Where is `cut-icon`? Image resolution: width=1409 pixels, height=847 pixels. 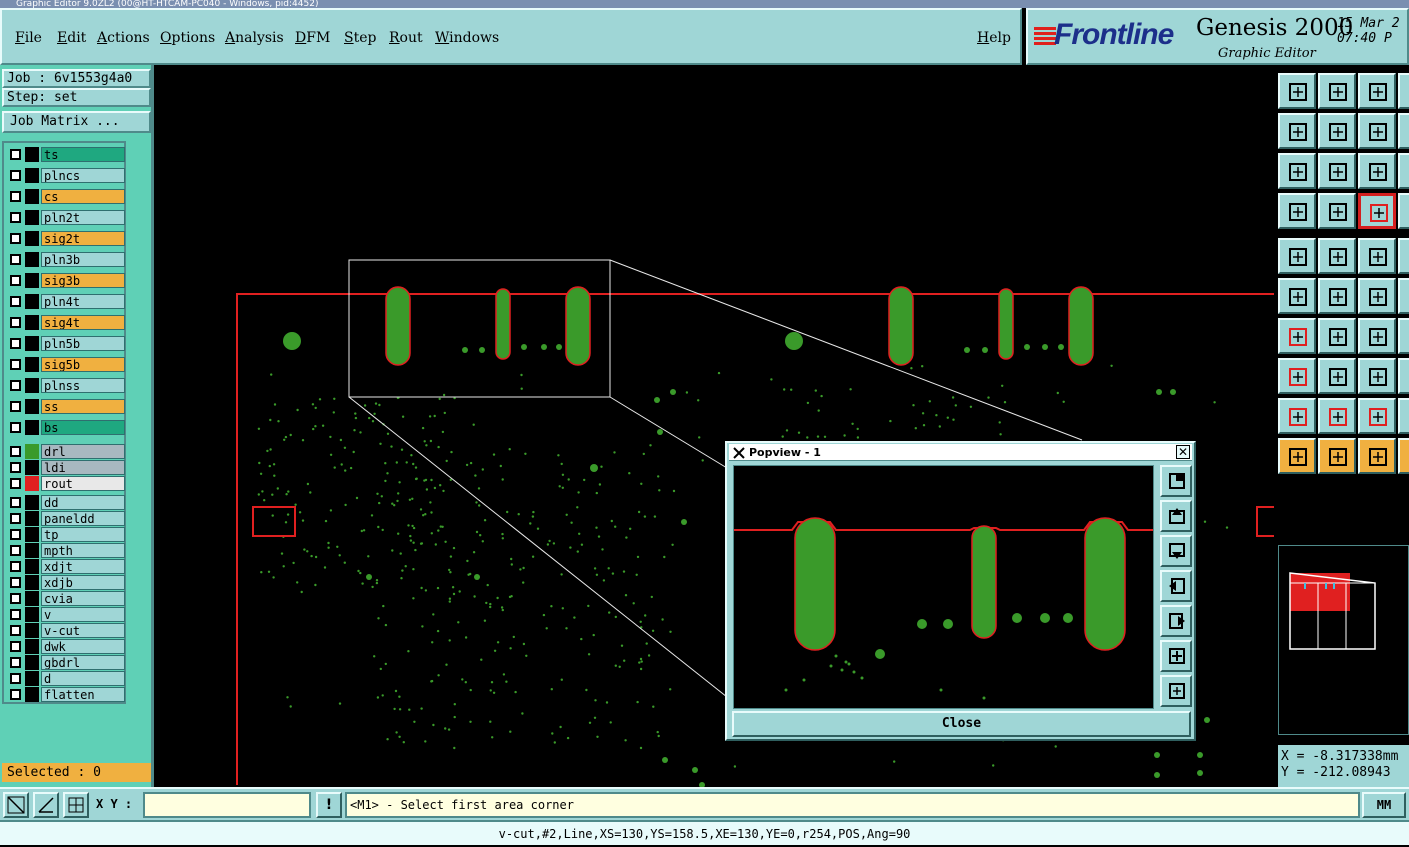
cut-icon is located at coordinates (1337, 376).